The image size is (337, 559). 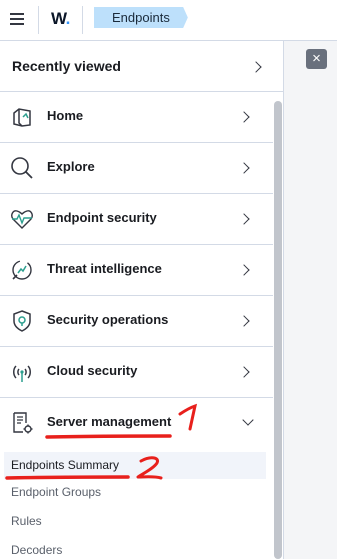 I want to click on underline-1-mark, so click(x=108, y=436).